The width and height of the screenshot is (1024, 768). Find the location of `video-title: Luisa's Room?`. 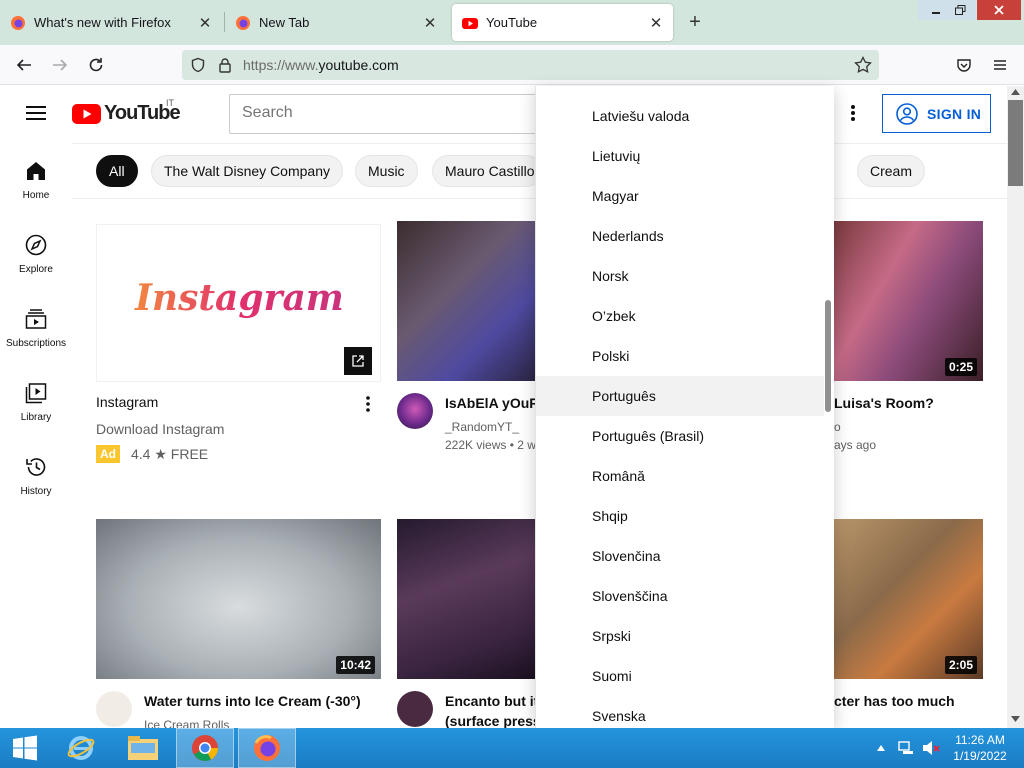

video-title: Luisa's Room? is located at coordinates (884, 403).